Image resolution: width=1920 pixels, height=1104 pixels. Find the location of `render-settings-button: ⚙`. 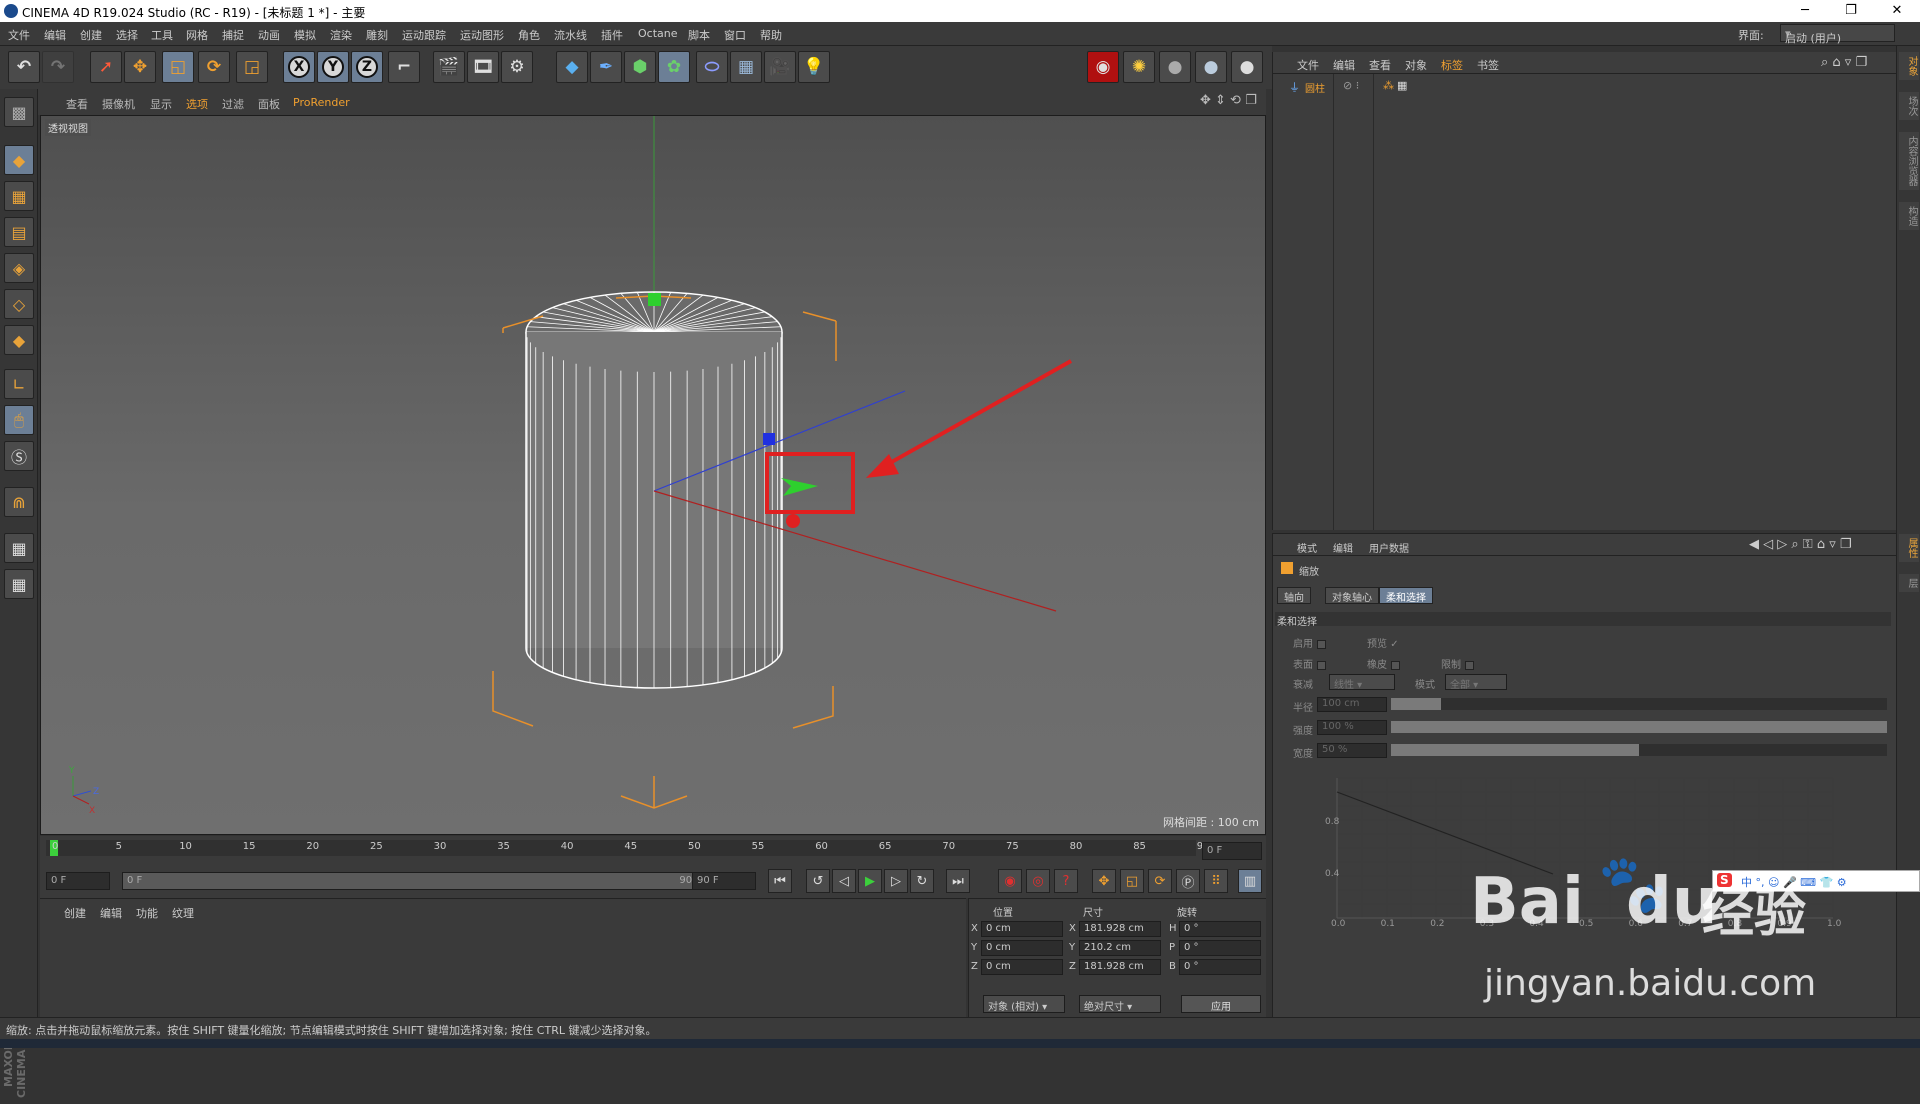

render-settings-button: ⚙ is located at coordinates (517, 67).